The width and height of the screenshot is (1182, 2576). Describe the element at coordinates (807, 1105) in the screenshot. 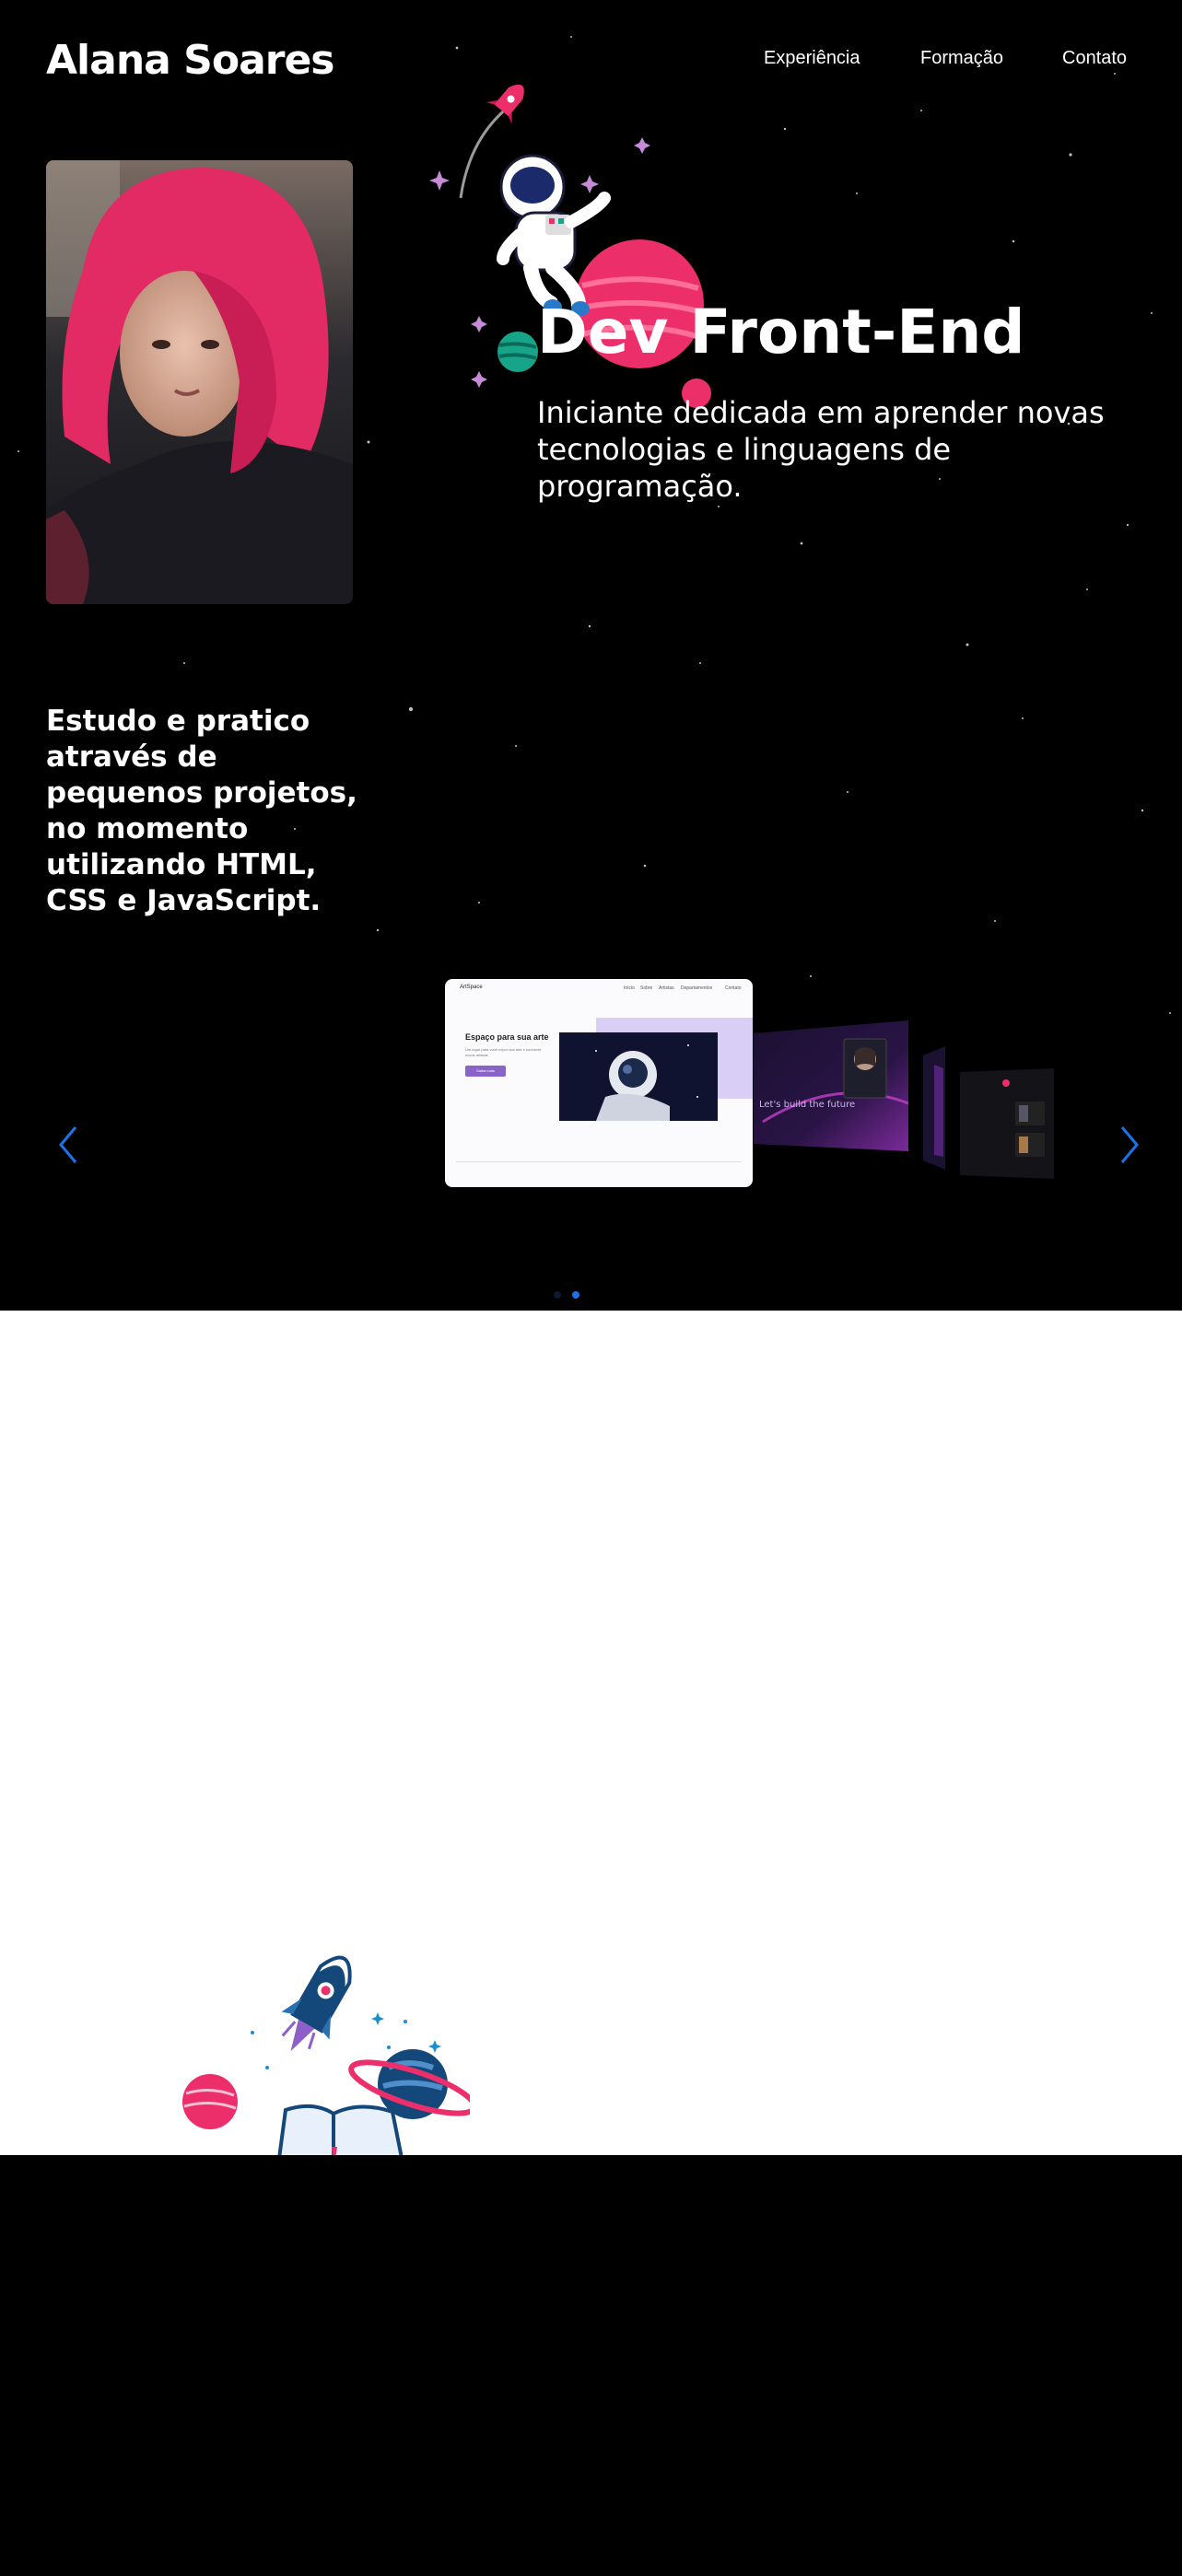

I see `slide-2-text: Let's build the future` at that location.